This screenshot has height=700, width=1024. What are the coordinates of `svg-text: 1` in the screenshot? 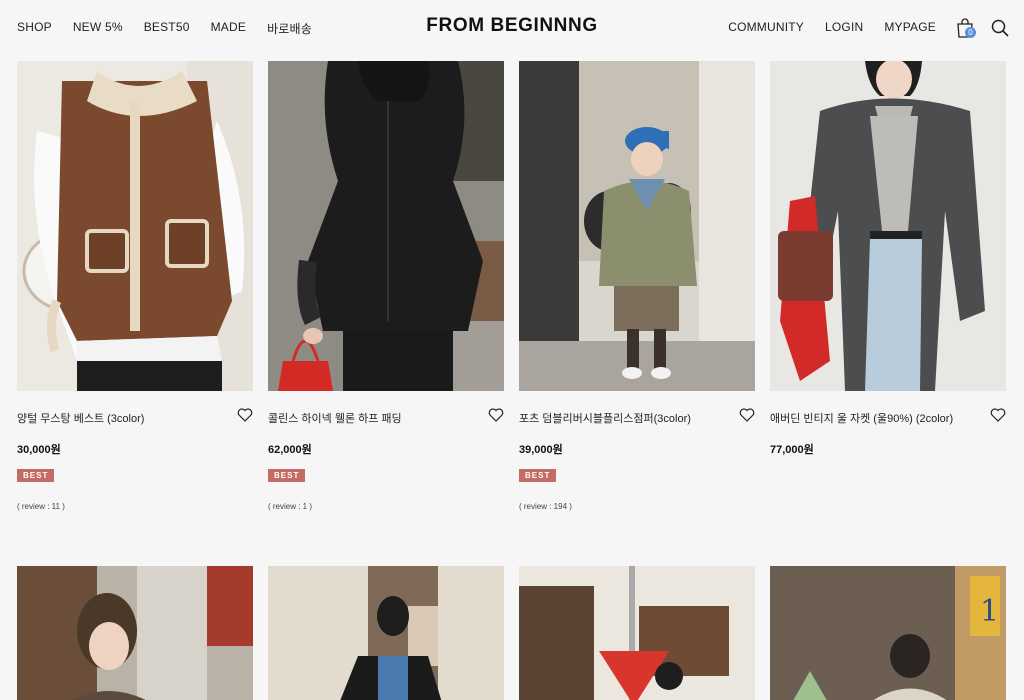 It's located at (989, 611).